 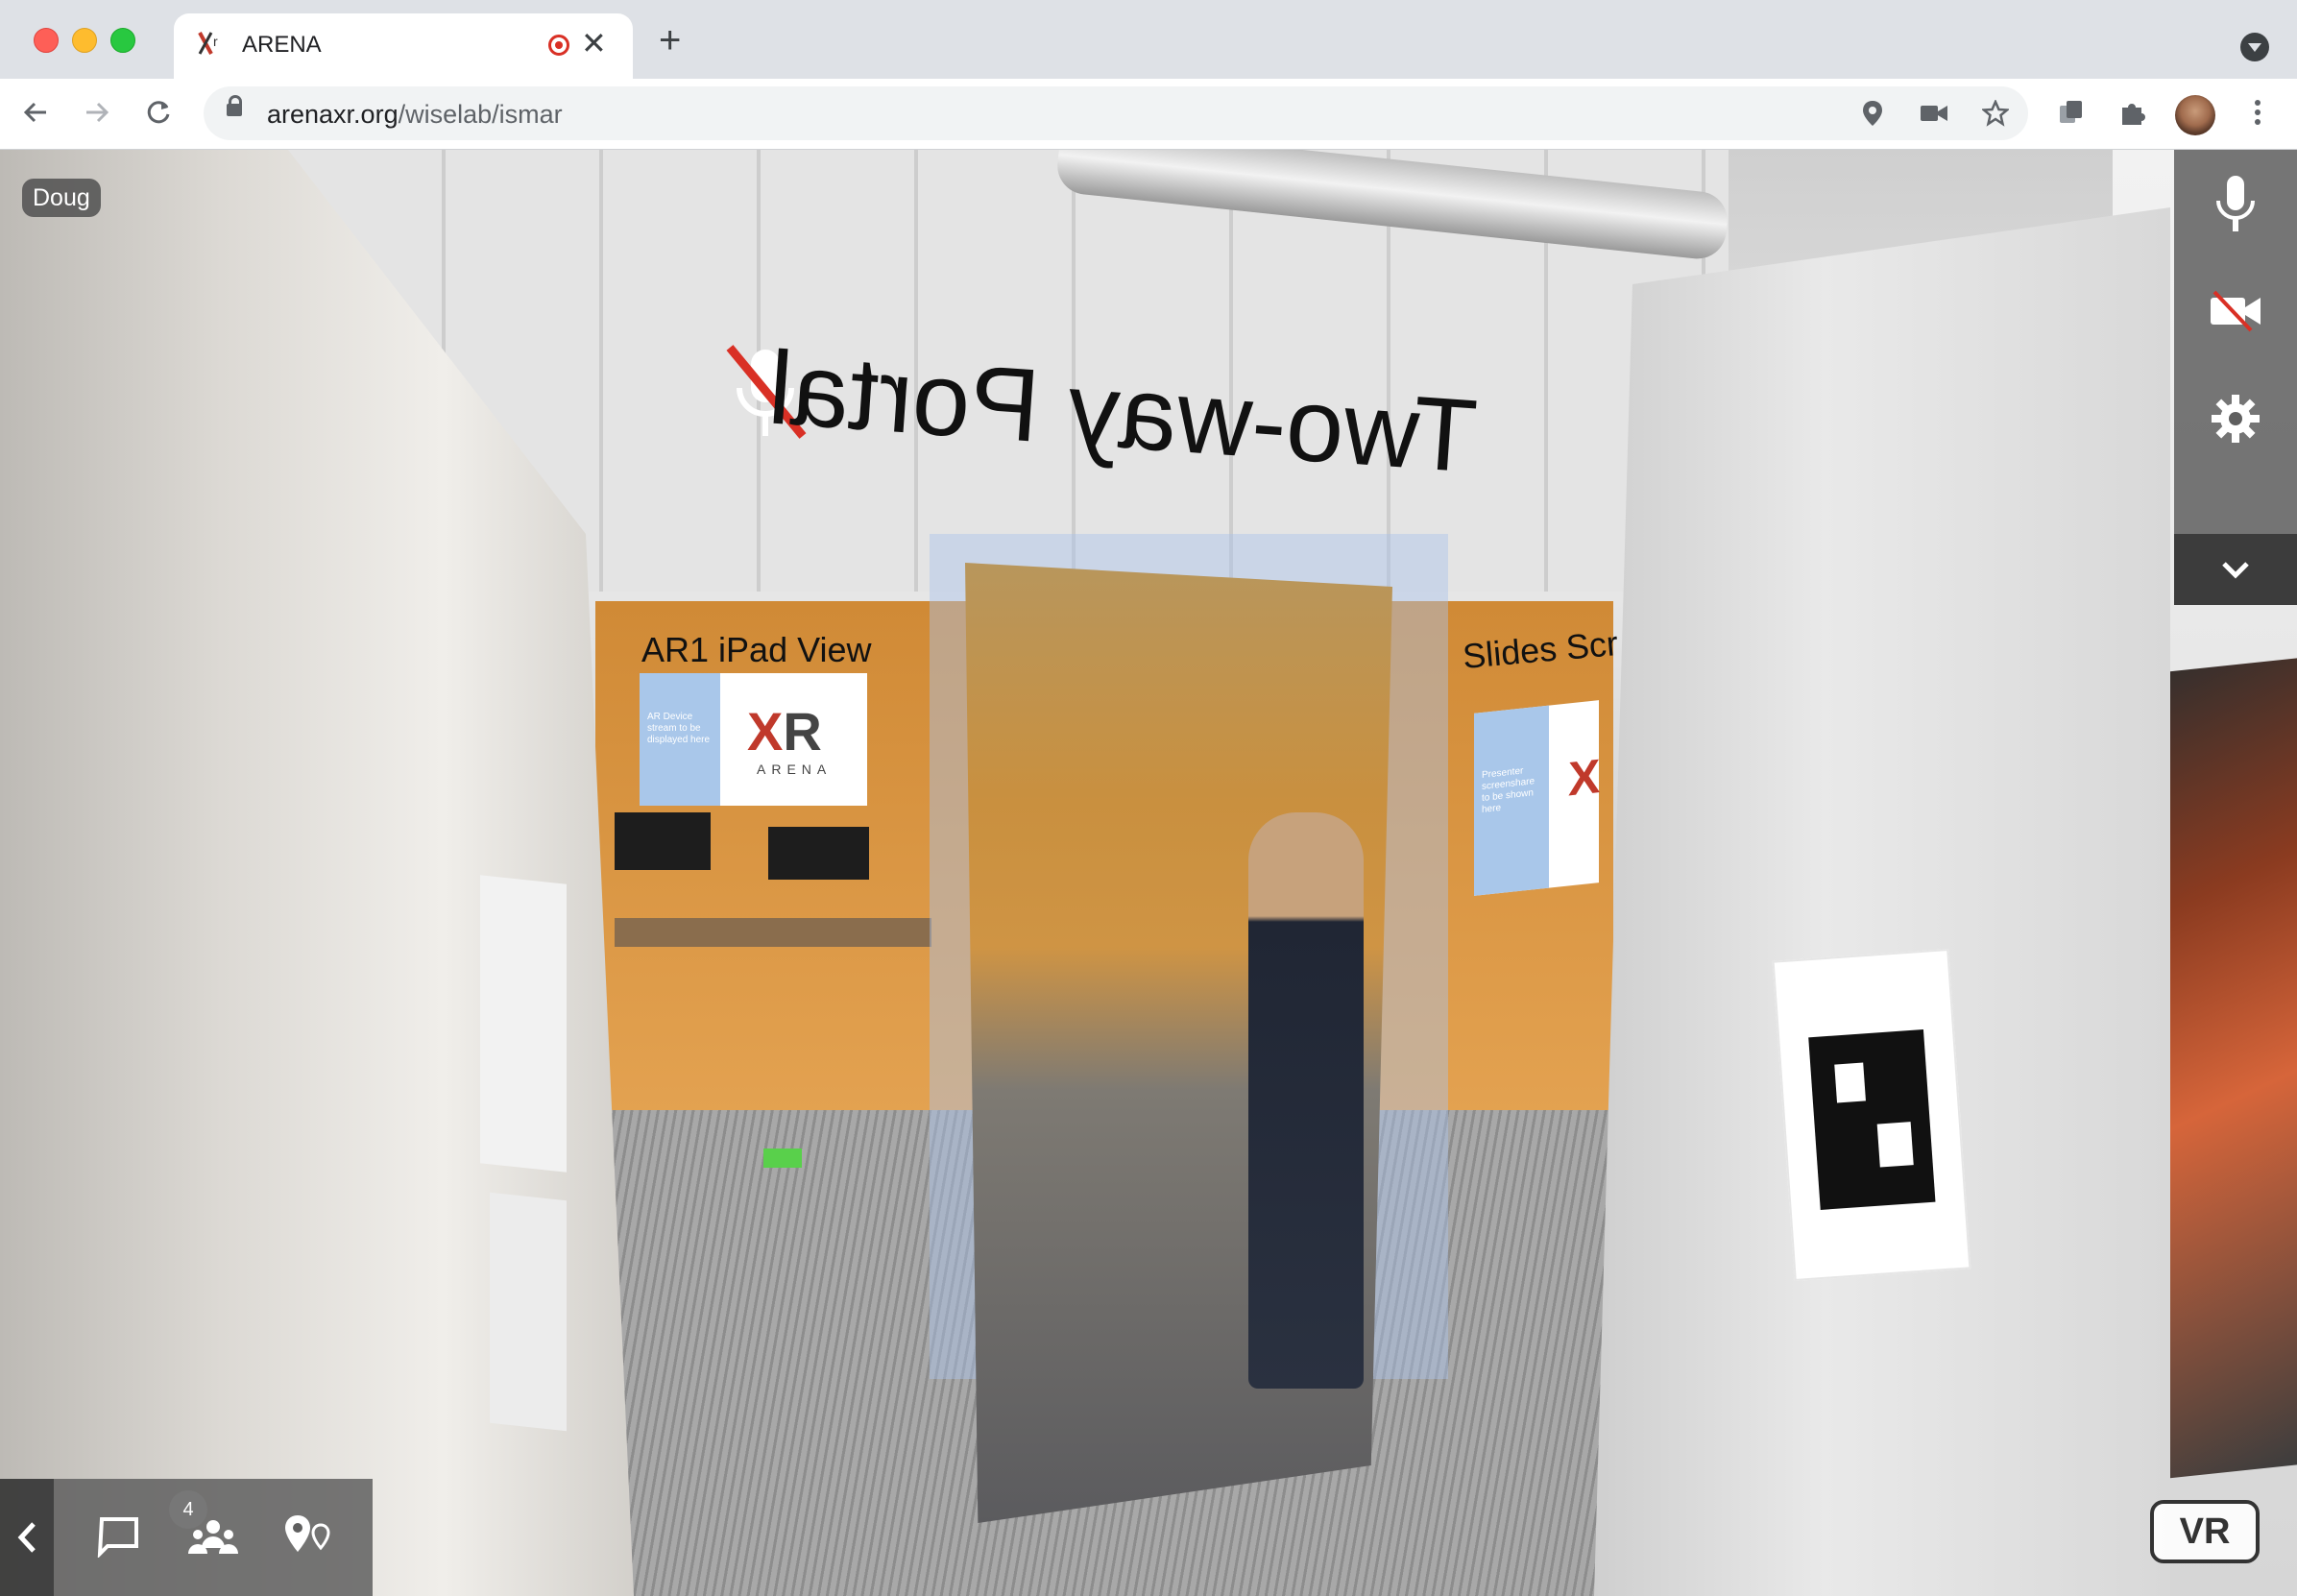 I want to click on ipad-panel-caption: AR Device stream to be displayed here, so click(x=680, y=739).